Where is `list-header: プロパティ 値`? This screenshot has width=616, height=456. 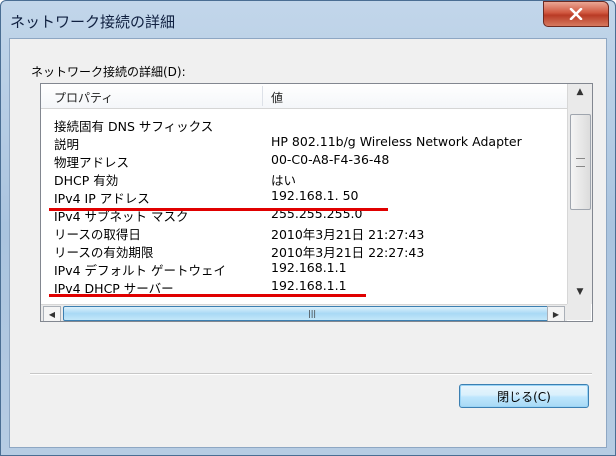
list-header: プロパティ 値 is located at coordinates (304, 96).